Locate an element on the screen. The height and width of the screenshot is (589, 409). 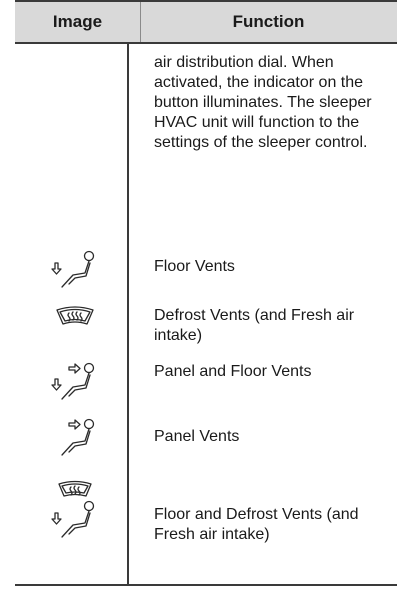
panel-vents-icon is located at coordinates (75, 440).